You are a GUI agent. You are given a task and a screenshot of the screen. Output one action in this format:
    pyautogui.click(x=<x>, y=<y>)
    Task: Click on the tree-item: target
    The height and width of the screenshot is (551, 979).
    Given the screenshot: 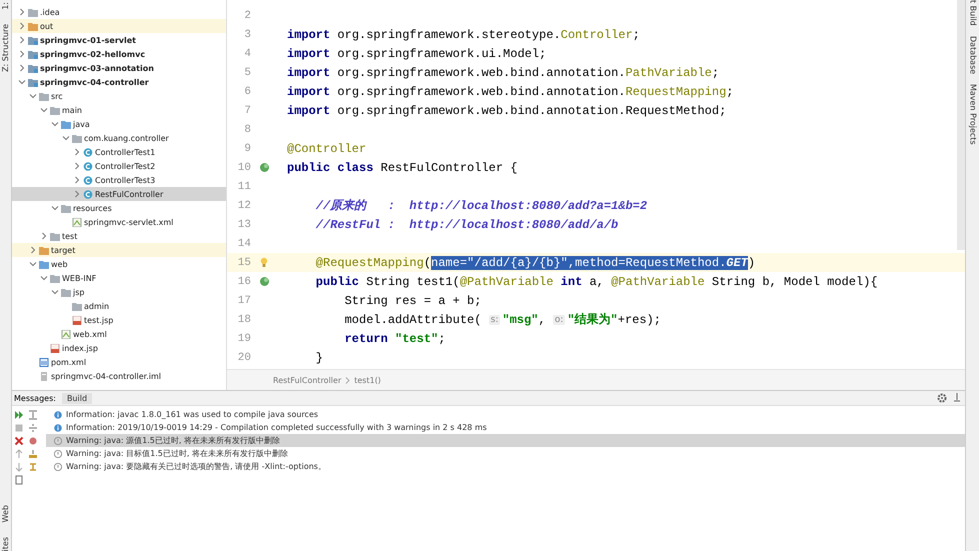 What is the action you would take?
    pyautogui.click(x=119, y=250)
    